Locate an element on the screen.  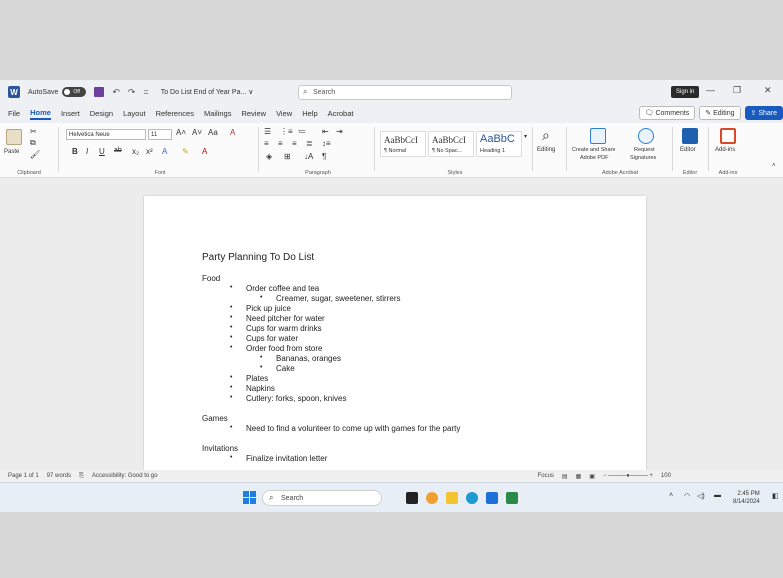
tab-acrobat: Acrobat is located at coordinates (341, 113).